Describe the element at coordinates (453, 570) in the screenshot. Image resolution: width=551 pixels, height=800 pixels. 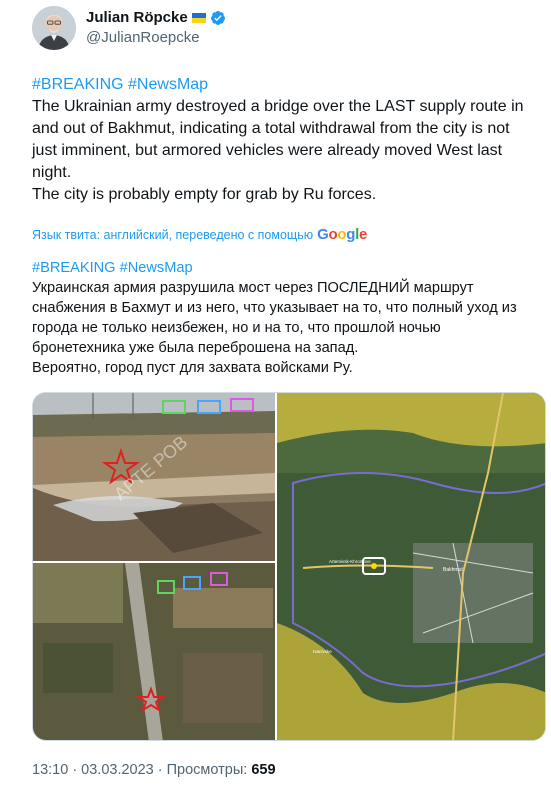
I see `map-label-bakhmut: Bakhmut` at that location.